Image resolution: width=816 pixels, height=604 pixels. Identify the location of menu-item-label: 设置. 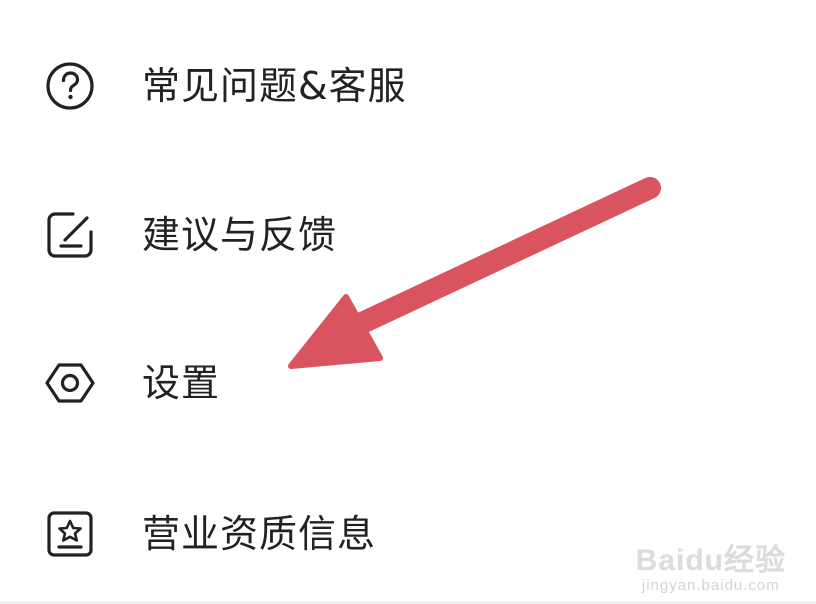
(181, 383).